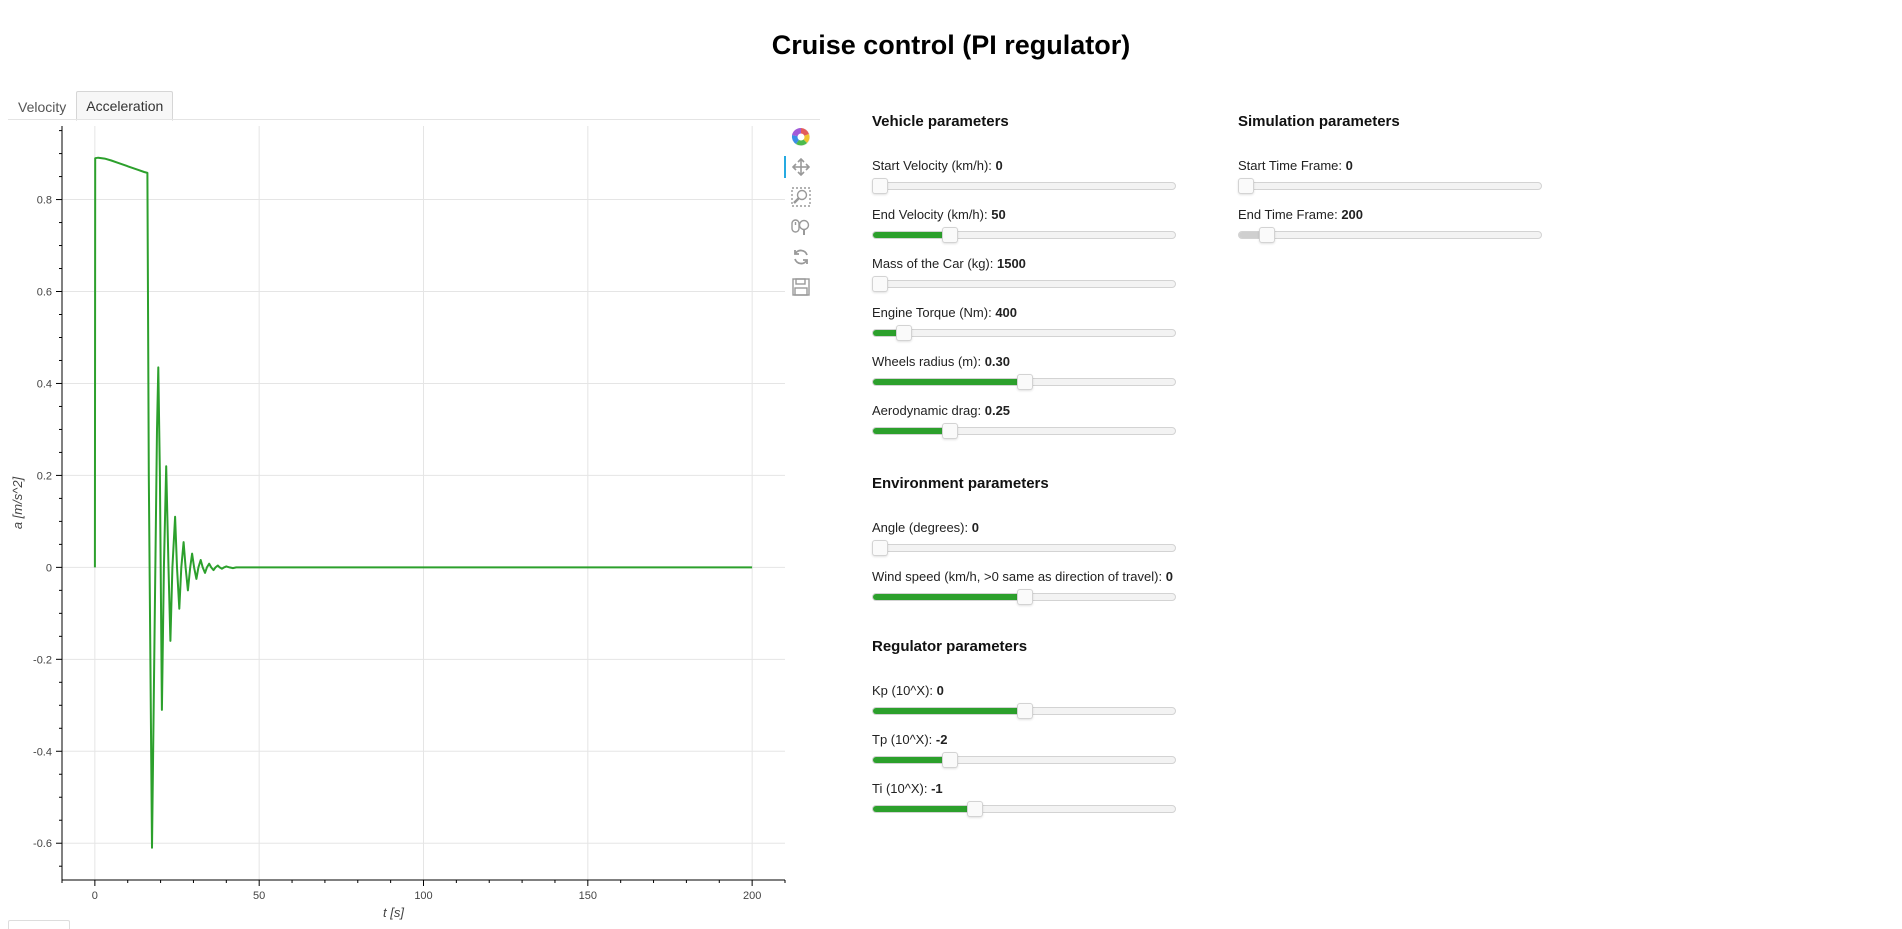  I want to click on slider-value: 0.25, so click(997, 410).